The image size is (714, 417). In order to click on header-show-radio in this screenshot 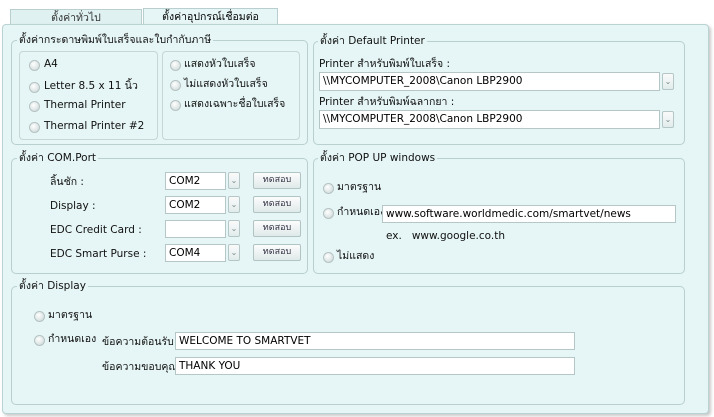, I will do `click(175, 65)`.